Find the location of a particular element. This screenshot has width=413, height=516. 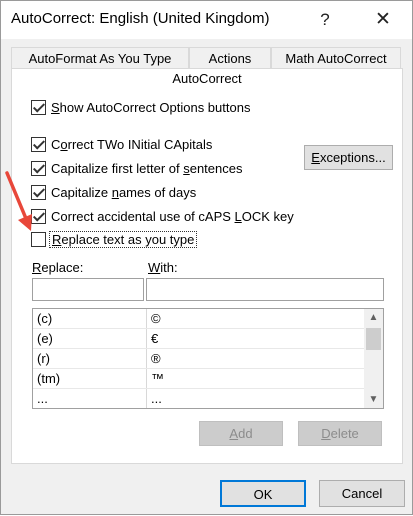

tab-autocorrect: AutoCorrect is located at coordinates (207, 79).